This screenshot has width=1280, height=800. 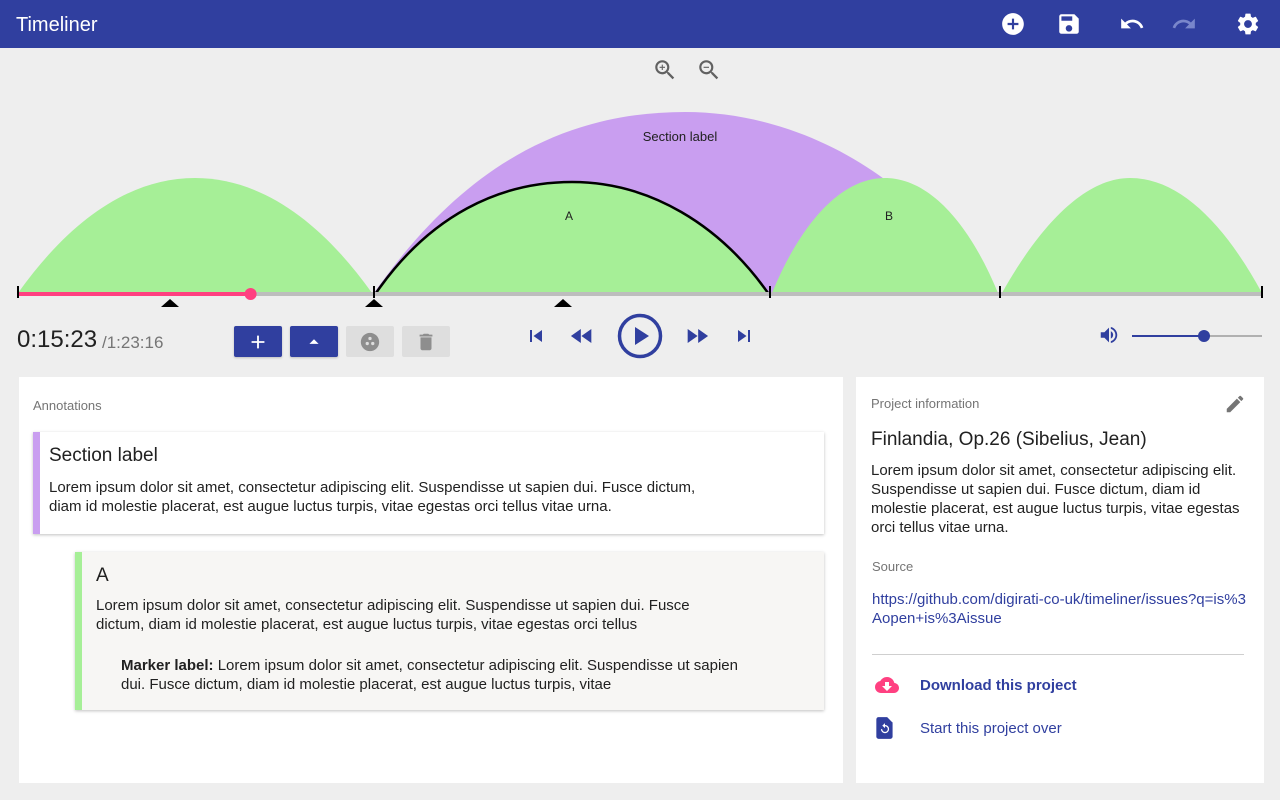 I want to click on add-marker-button, so click(x=258, y=341).